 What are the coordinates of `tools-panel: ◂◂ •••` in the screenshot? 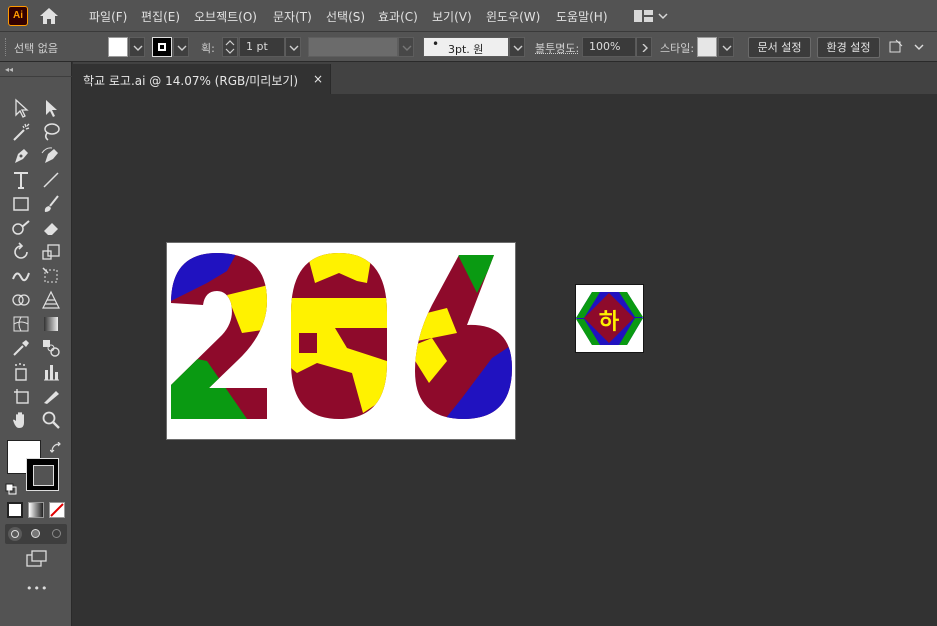 It's located at (36, 344).